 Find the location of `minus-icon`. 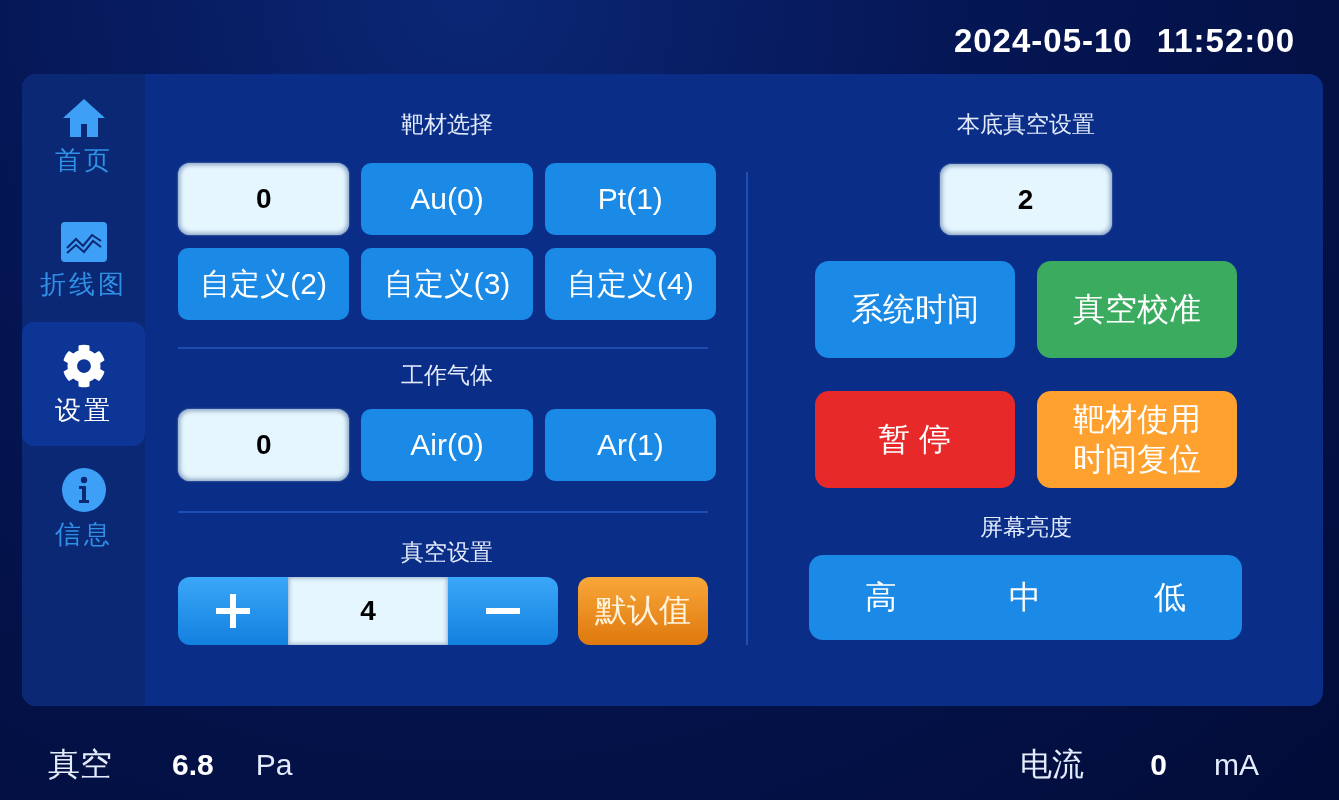

minus-icon is located at coordinates (503, 611).